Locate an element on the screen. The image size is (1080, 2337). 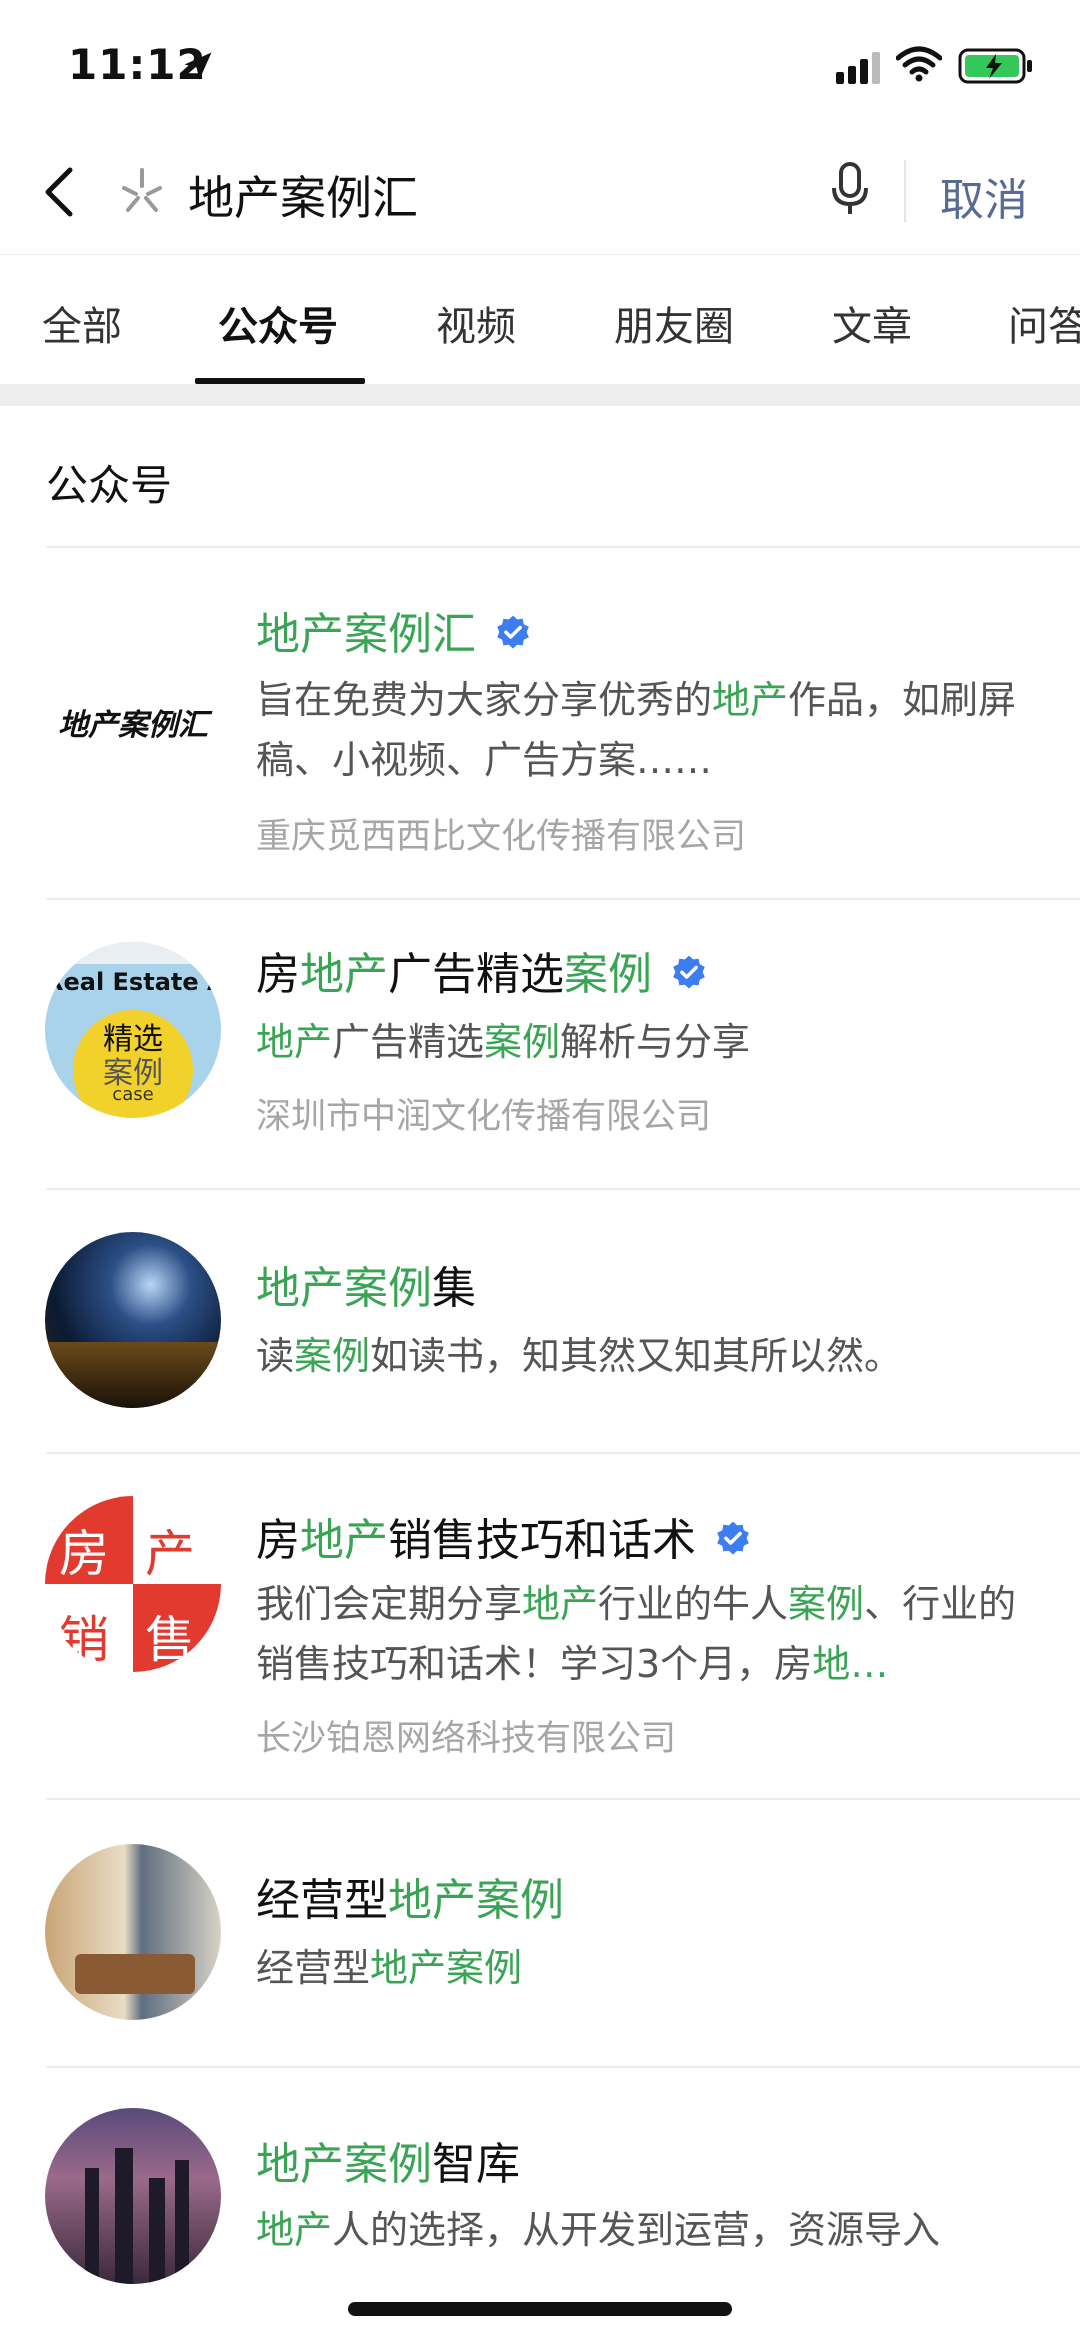
status-bar: 11:12 is located at coordinates (540, 65).